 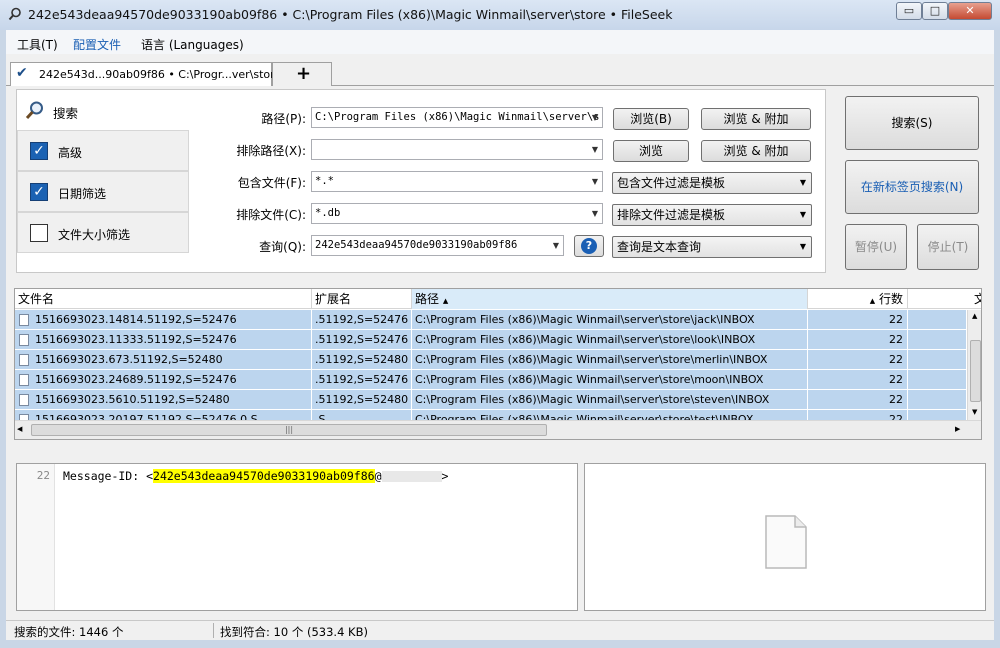 What do you see at coordinates (22, 73) in the screenshot?
I see `checkmark-icon: ✔` at bounding box center [22, 73].